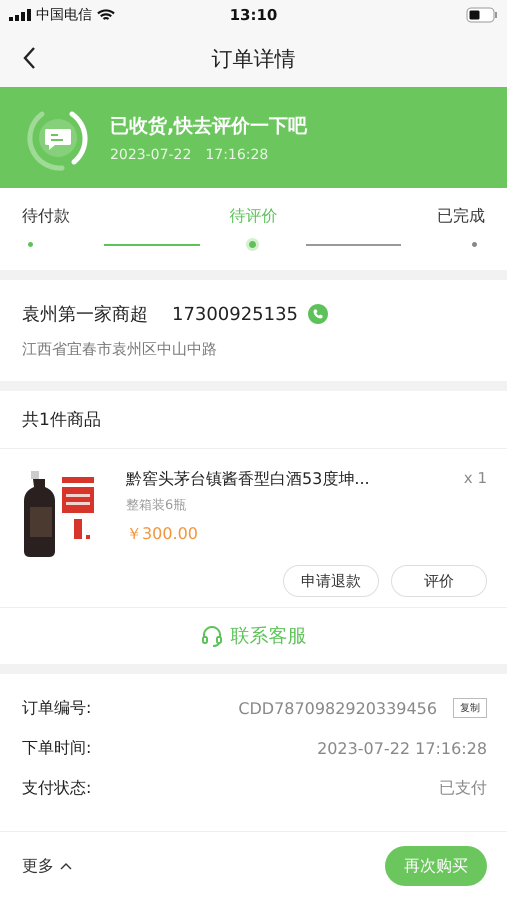 The height and width of the screenshot is (900, 507). I want to click on status-time: 17:16:28, so click(236, 154).